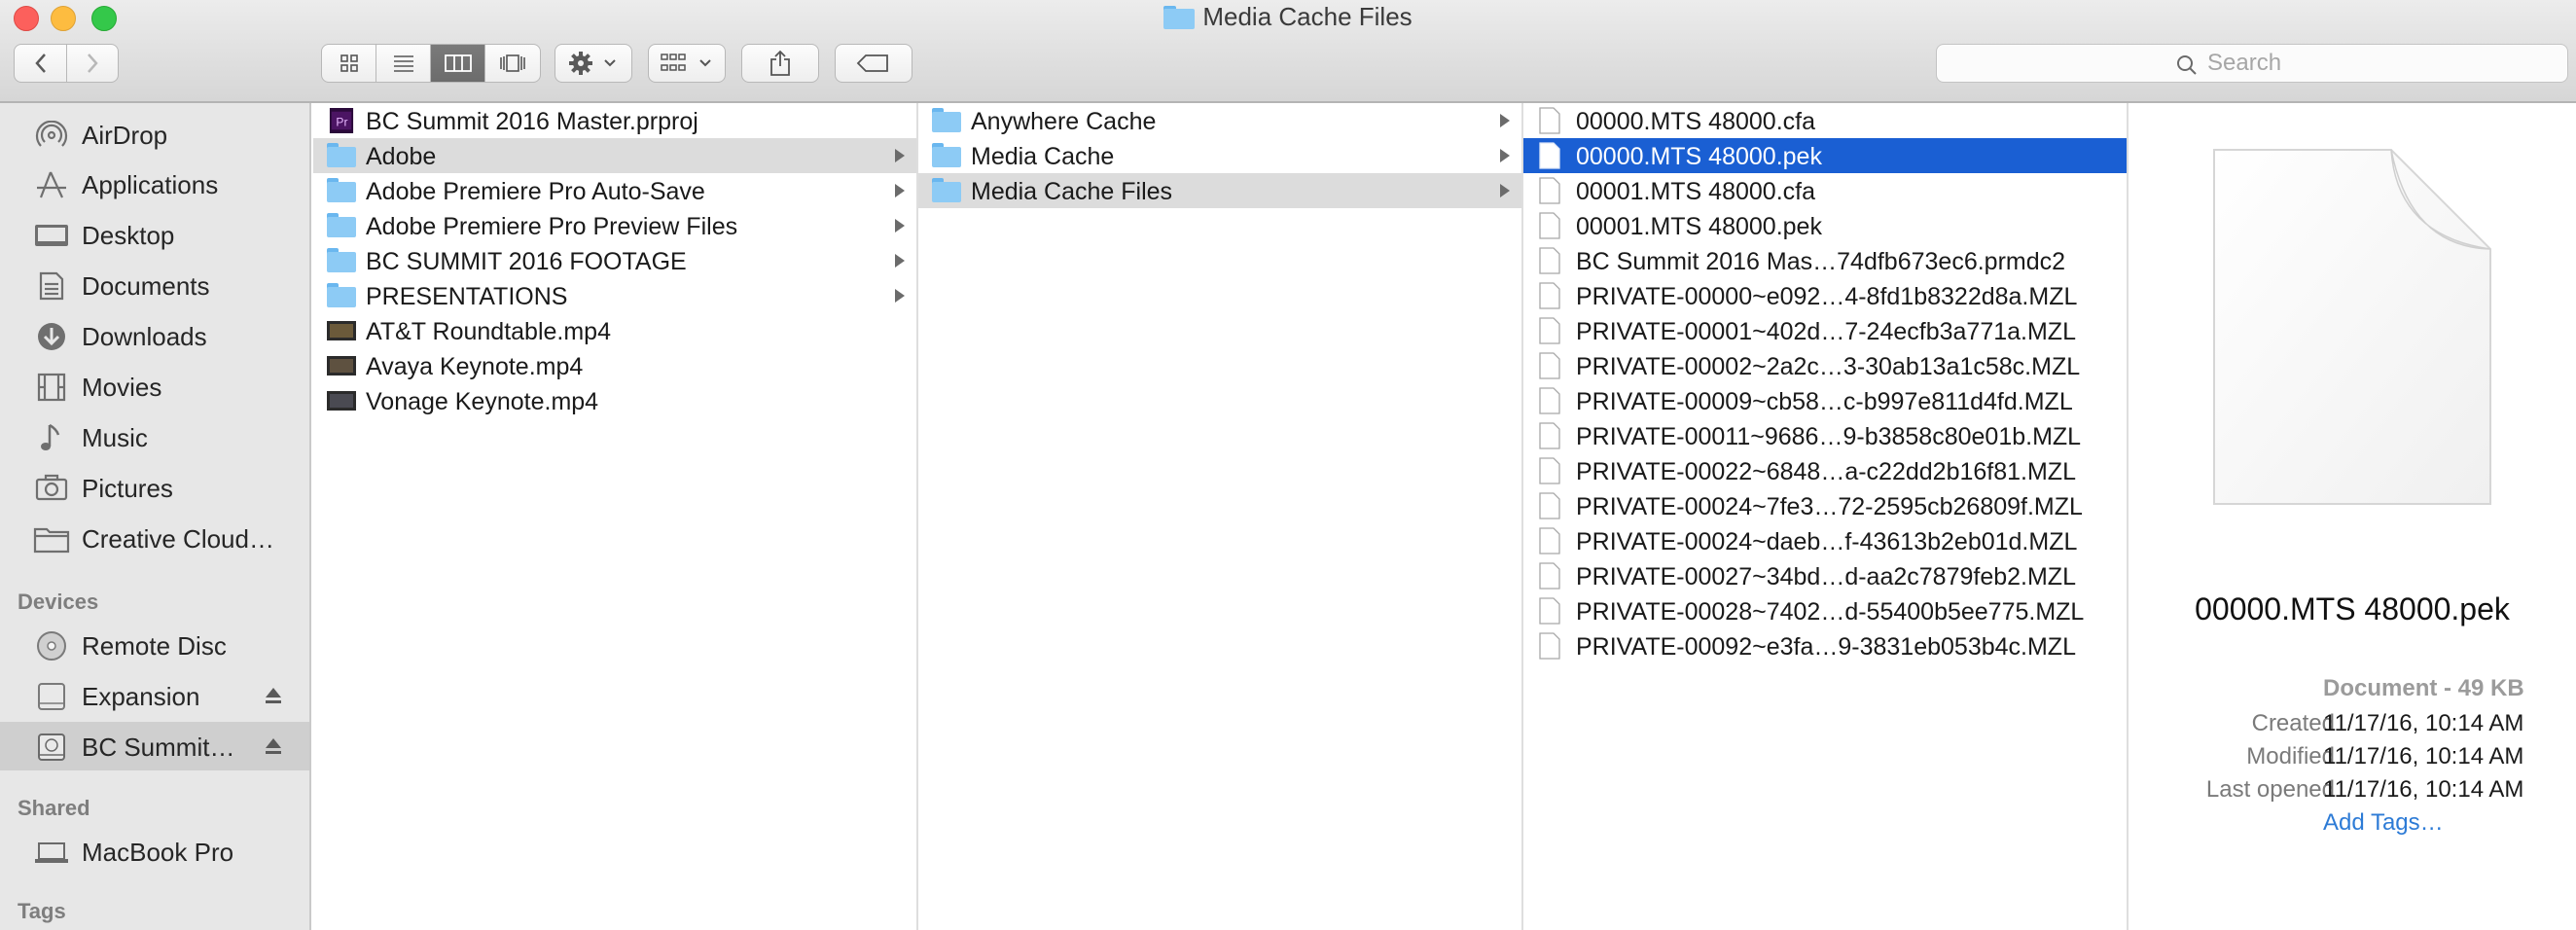 Image resolution: width=2576 pixels, height=930 pixels. I want to click on file-row: PRIVATE-00092~e3fa…9-3831eb053b4c.MZL, so click(1825, 645).